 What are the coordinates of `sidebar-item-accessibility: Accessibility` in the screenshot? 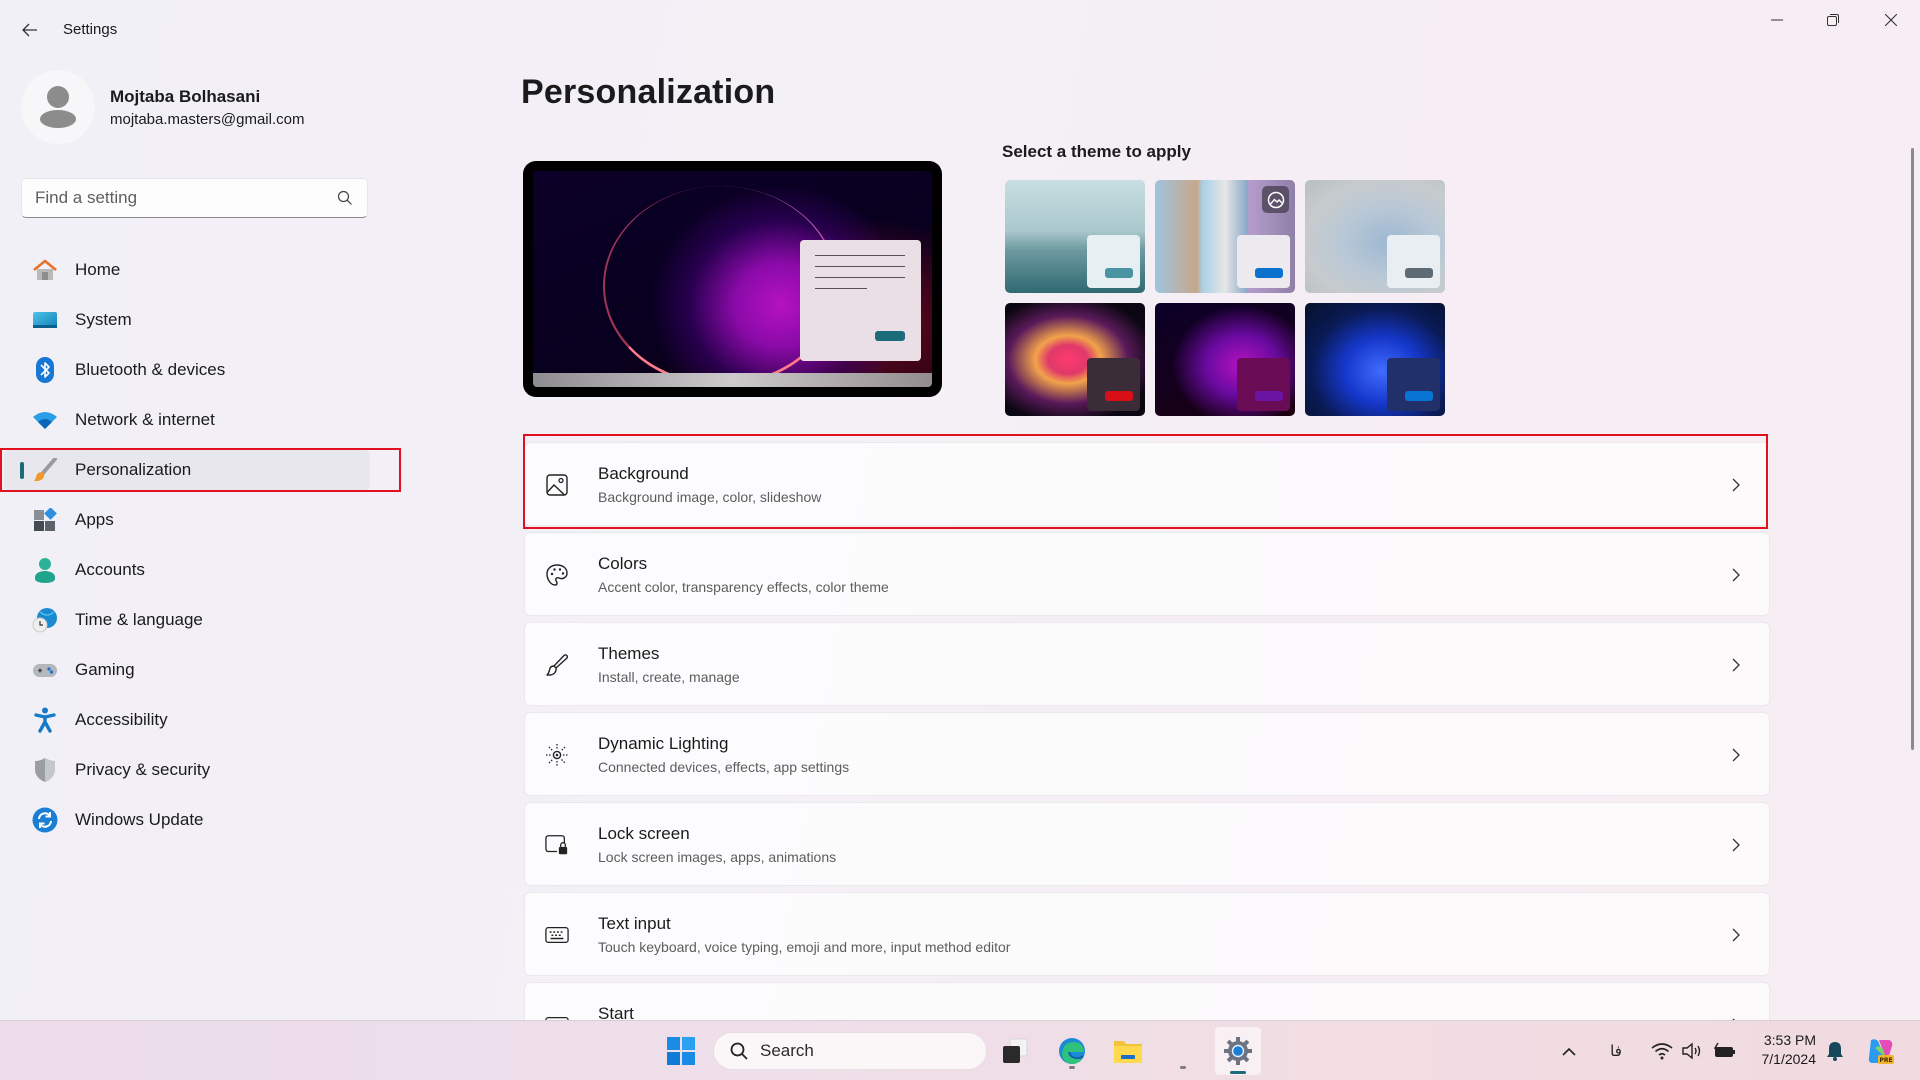 It's located at (187, 720).